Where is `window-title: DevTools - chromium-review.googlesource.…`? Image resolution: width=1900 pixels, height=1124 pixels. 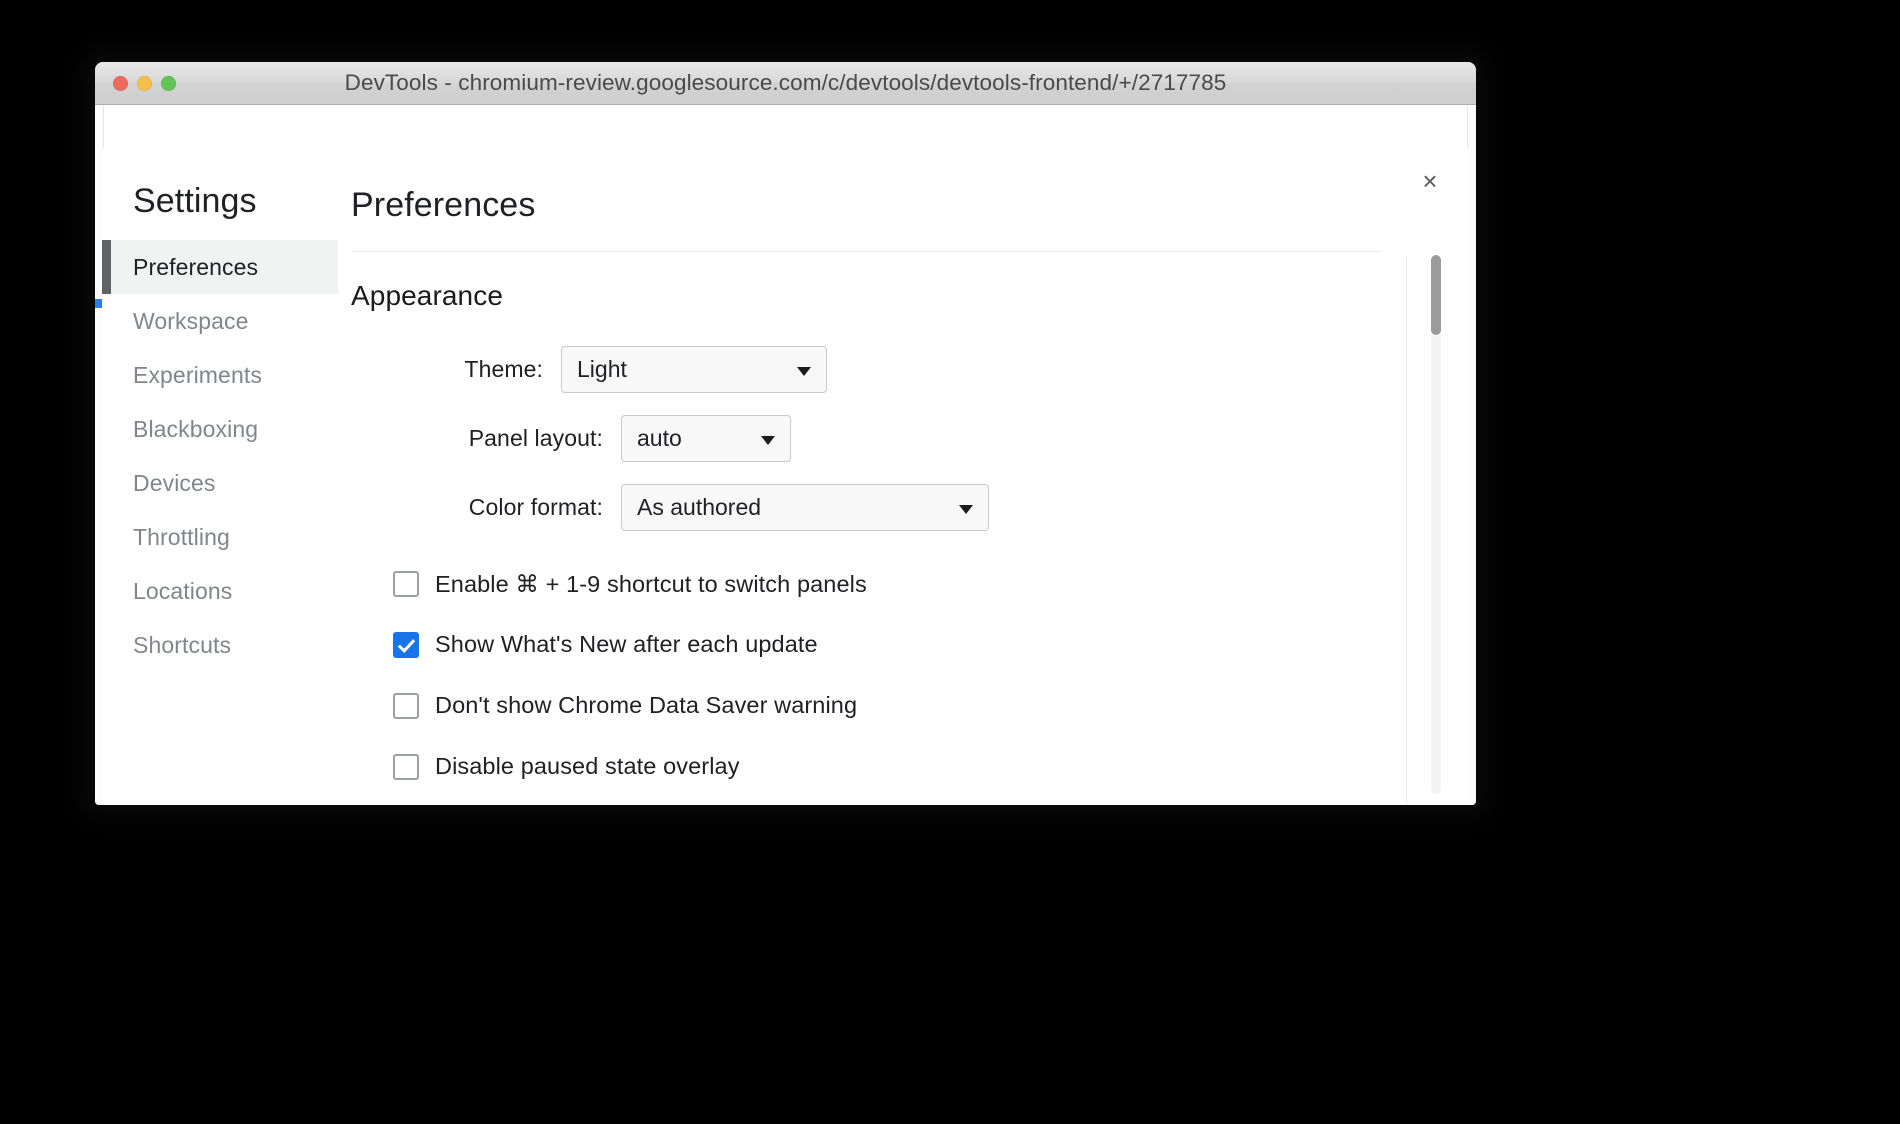
window-title: DevTools - chromium-review.googlesource.… is located at coordinates (785, 82).